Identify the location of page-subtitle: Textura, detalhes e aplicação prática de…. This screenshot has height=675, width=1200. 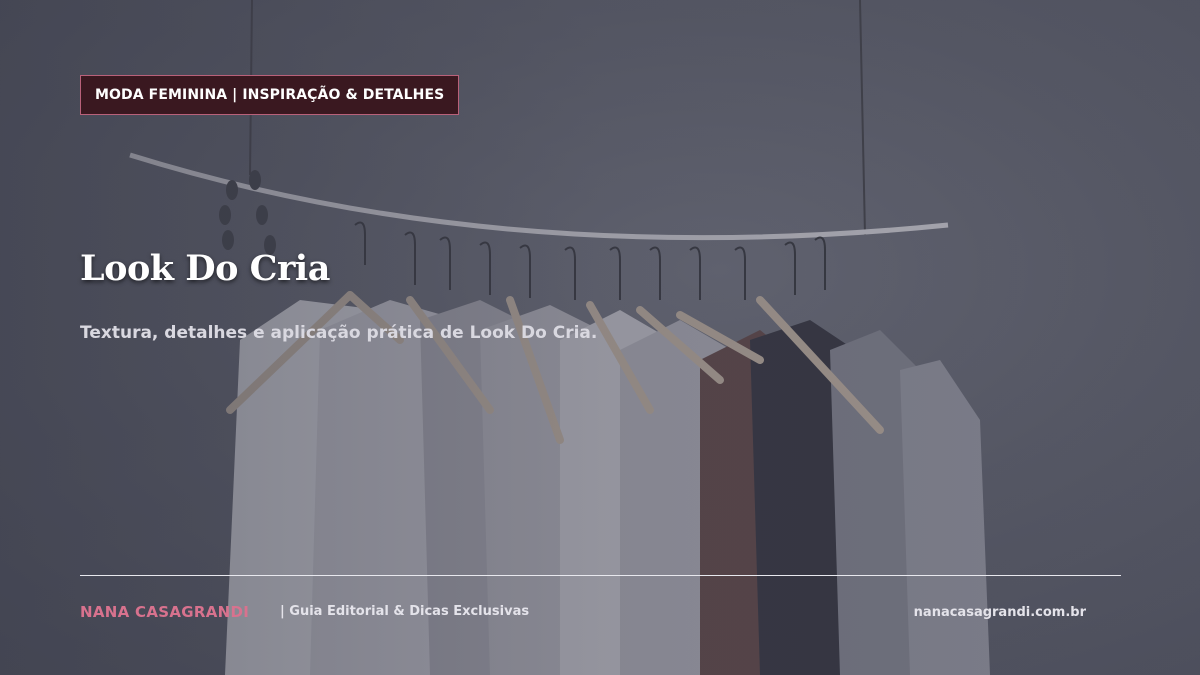
(339, 333).